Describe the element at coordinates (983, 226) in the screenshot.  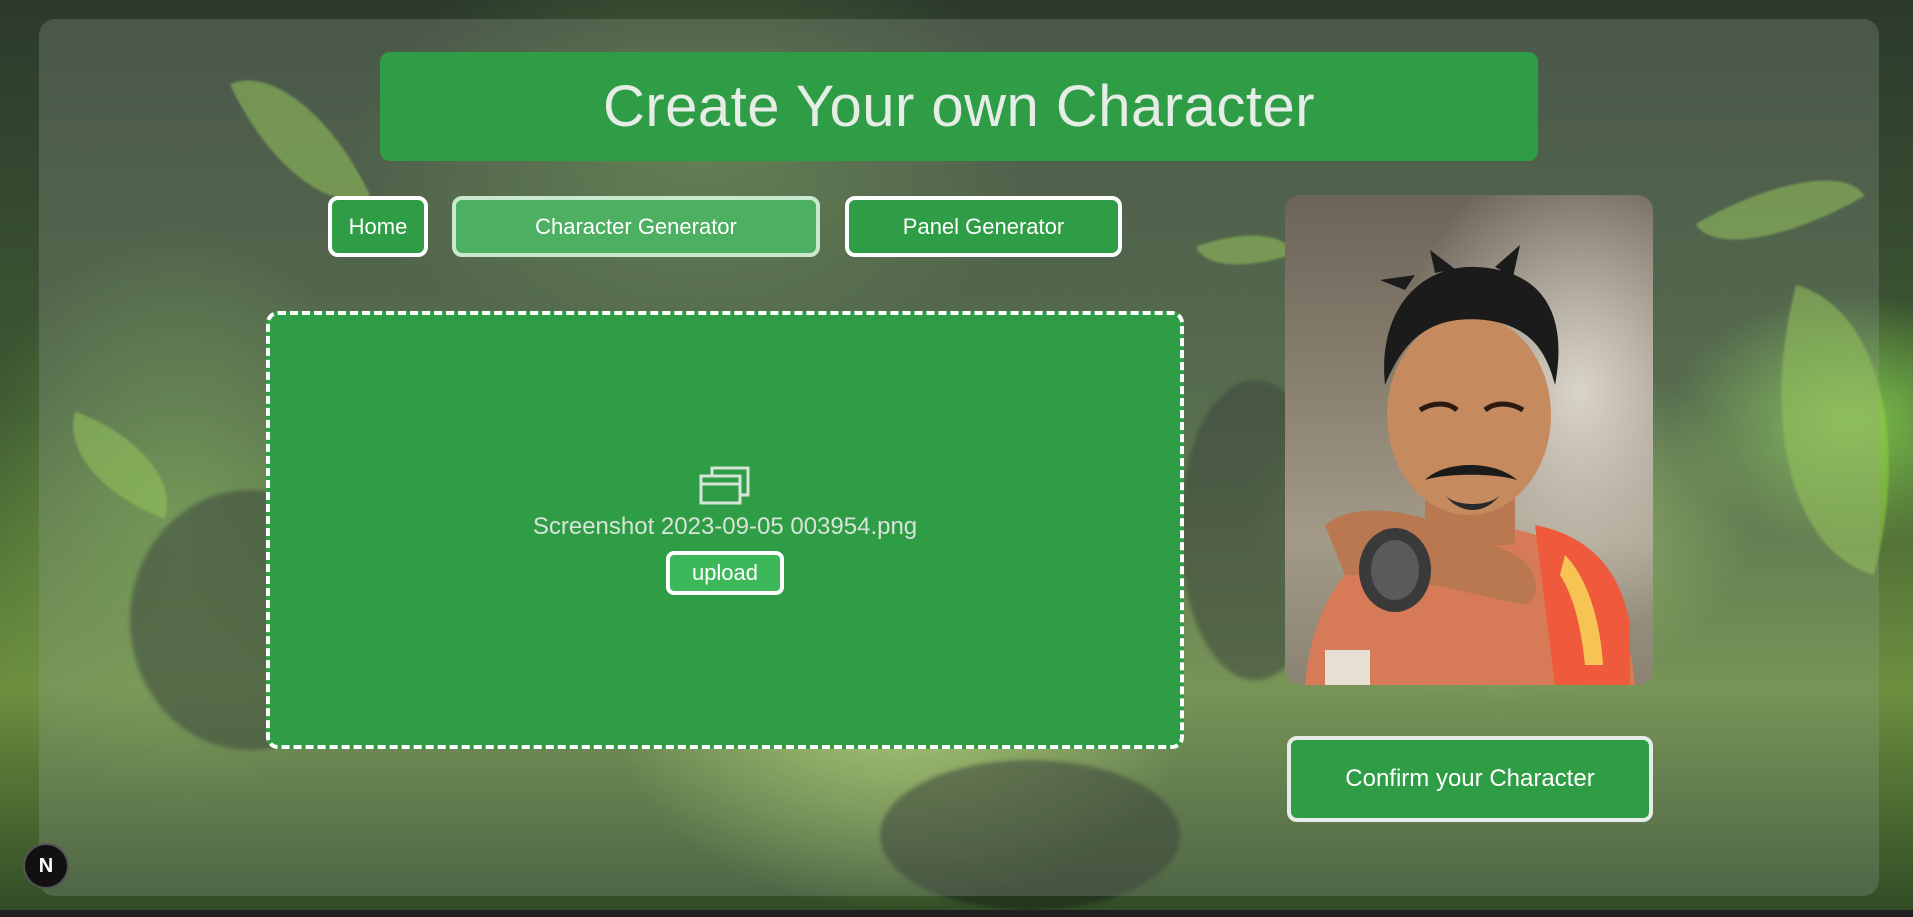
I see `nav-panel-generator-button: Panel Generator` at that location.